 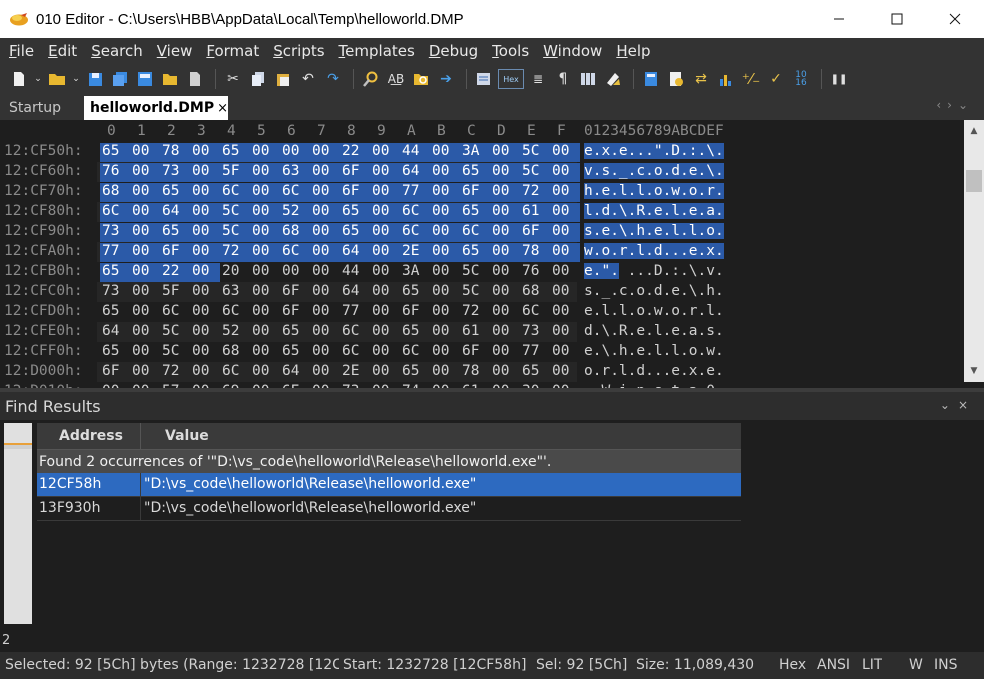 I want to click on hex-byte: 44, so click(x=355, y=272).